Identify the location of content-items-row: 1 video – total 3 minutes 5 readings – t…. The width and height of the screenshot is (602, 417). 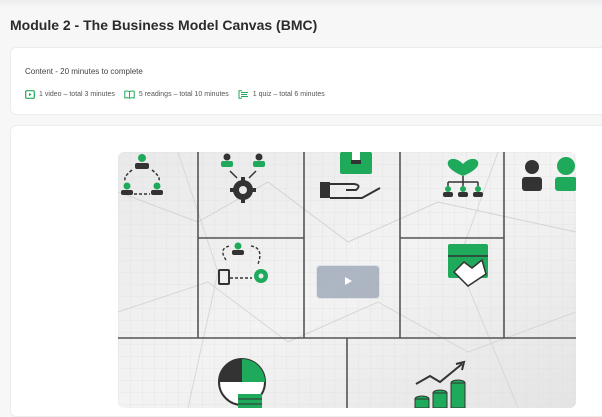
(175, 94).